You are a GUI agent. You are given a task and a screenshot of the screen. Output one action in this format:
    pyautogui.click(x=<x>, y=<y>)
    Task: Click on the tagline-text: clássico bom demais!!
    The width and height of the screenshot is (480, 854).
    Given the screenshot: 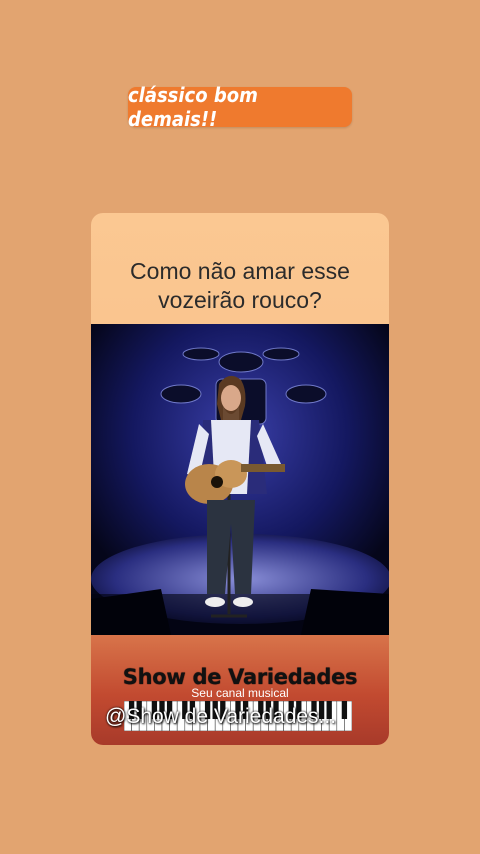 What is the action you would take?
    pyautogui.click(x=193, y=107)
    